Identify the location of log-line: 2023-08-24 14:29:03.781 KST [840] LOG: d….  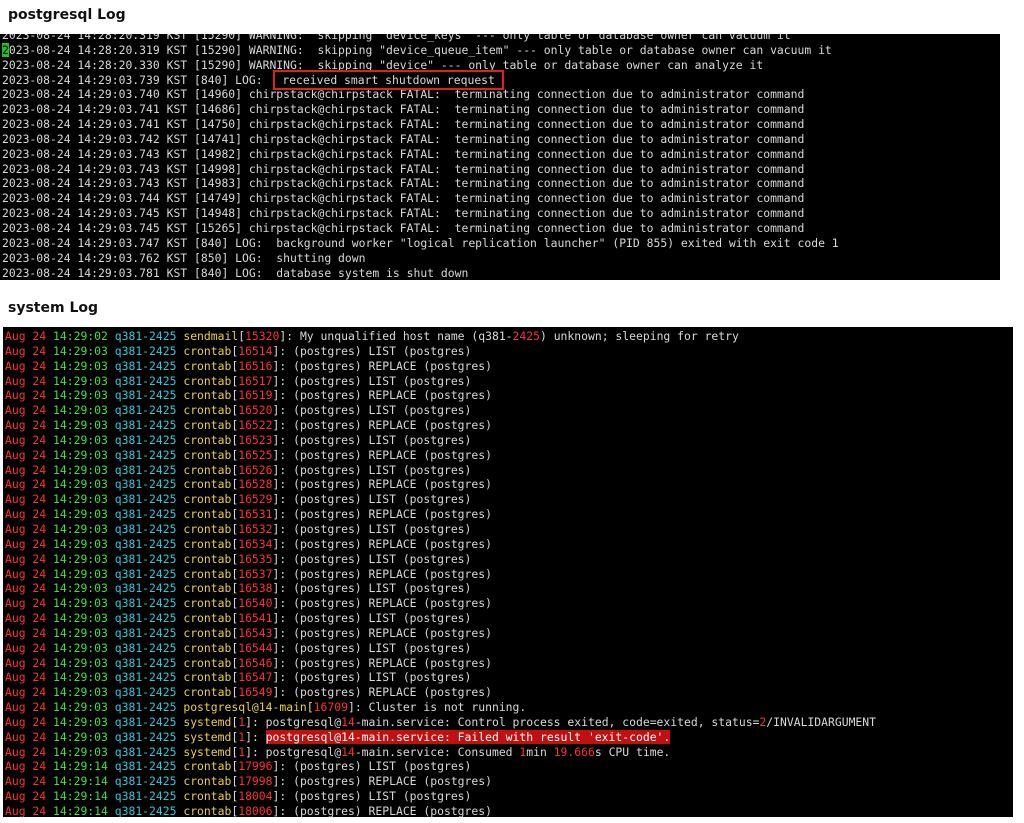
(420, 273).